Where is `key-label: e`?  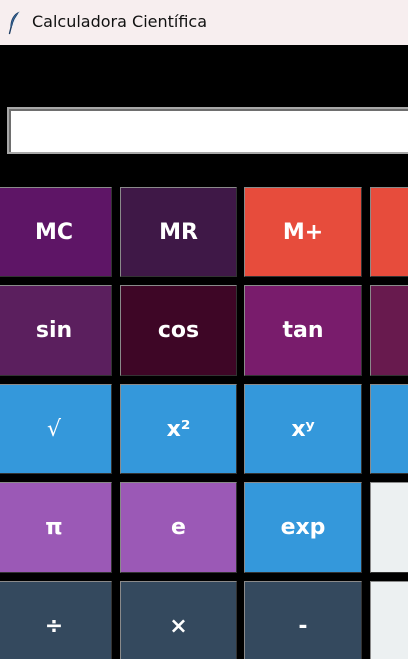 key-label: e is located at coordinates (178, 527).